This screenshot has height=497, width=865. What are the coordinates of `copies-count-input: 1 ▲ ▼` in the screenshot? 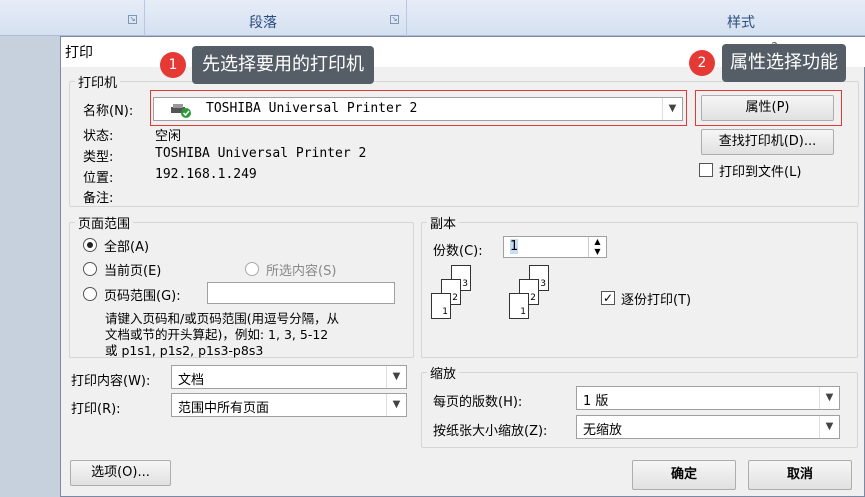 It's located at (555, 247).